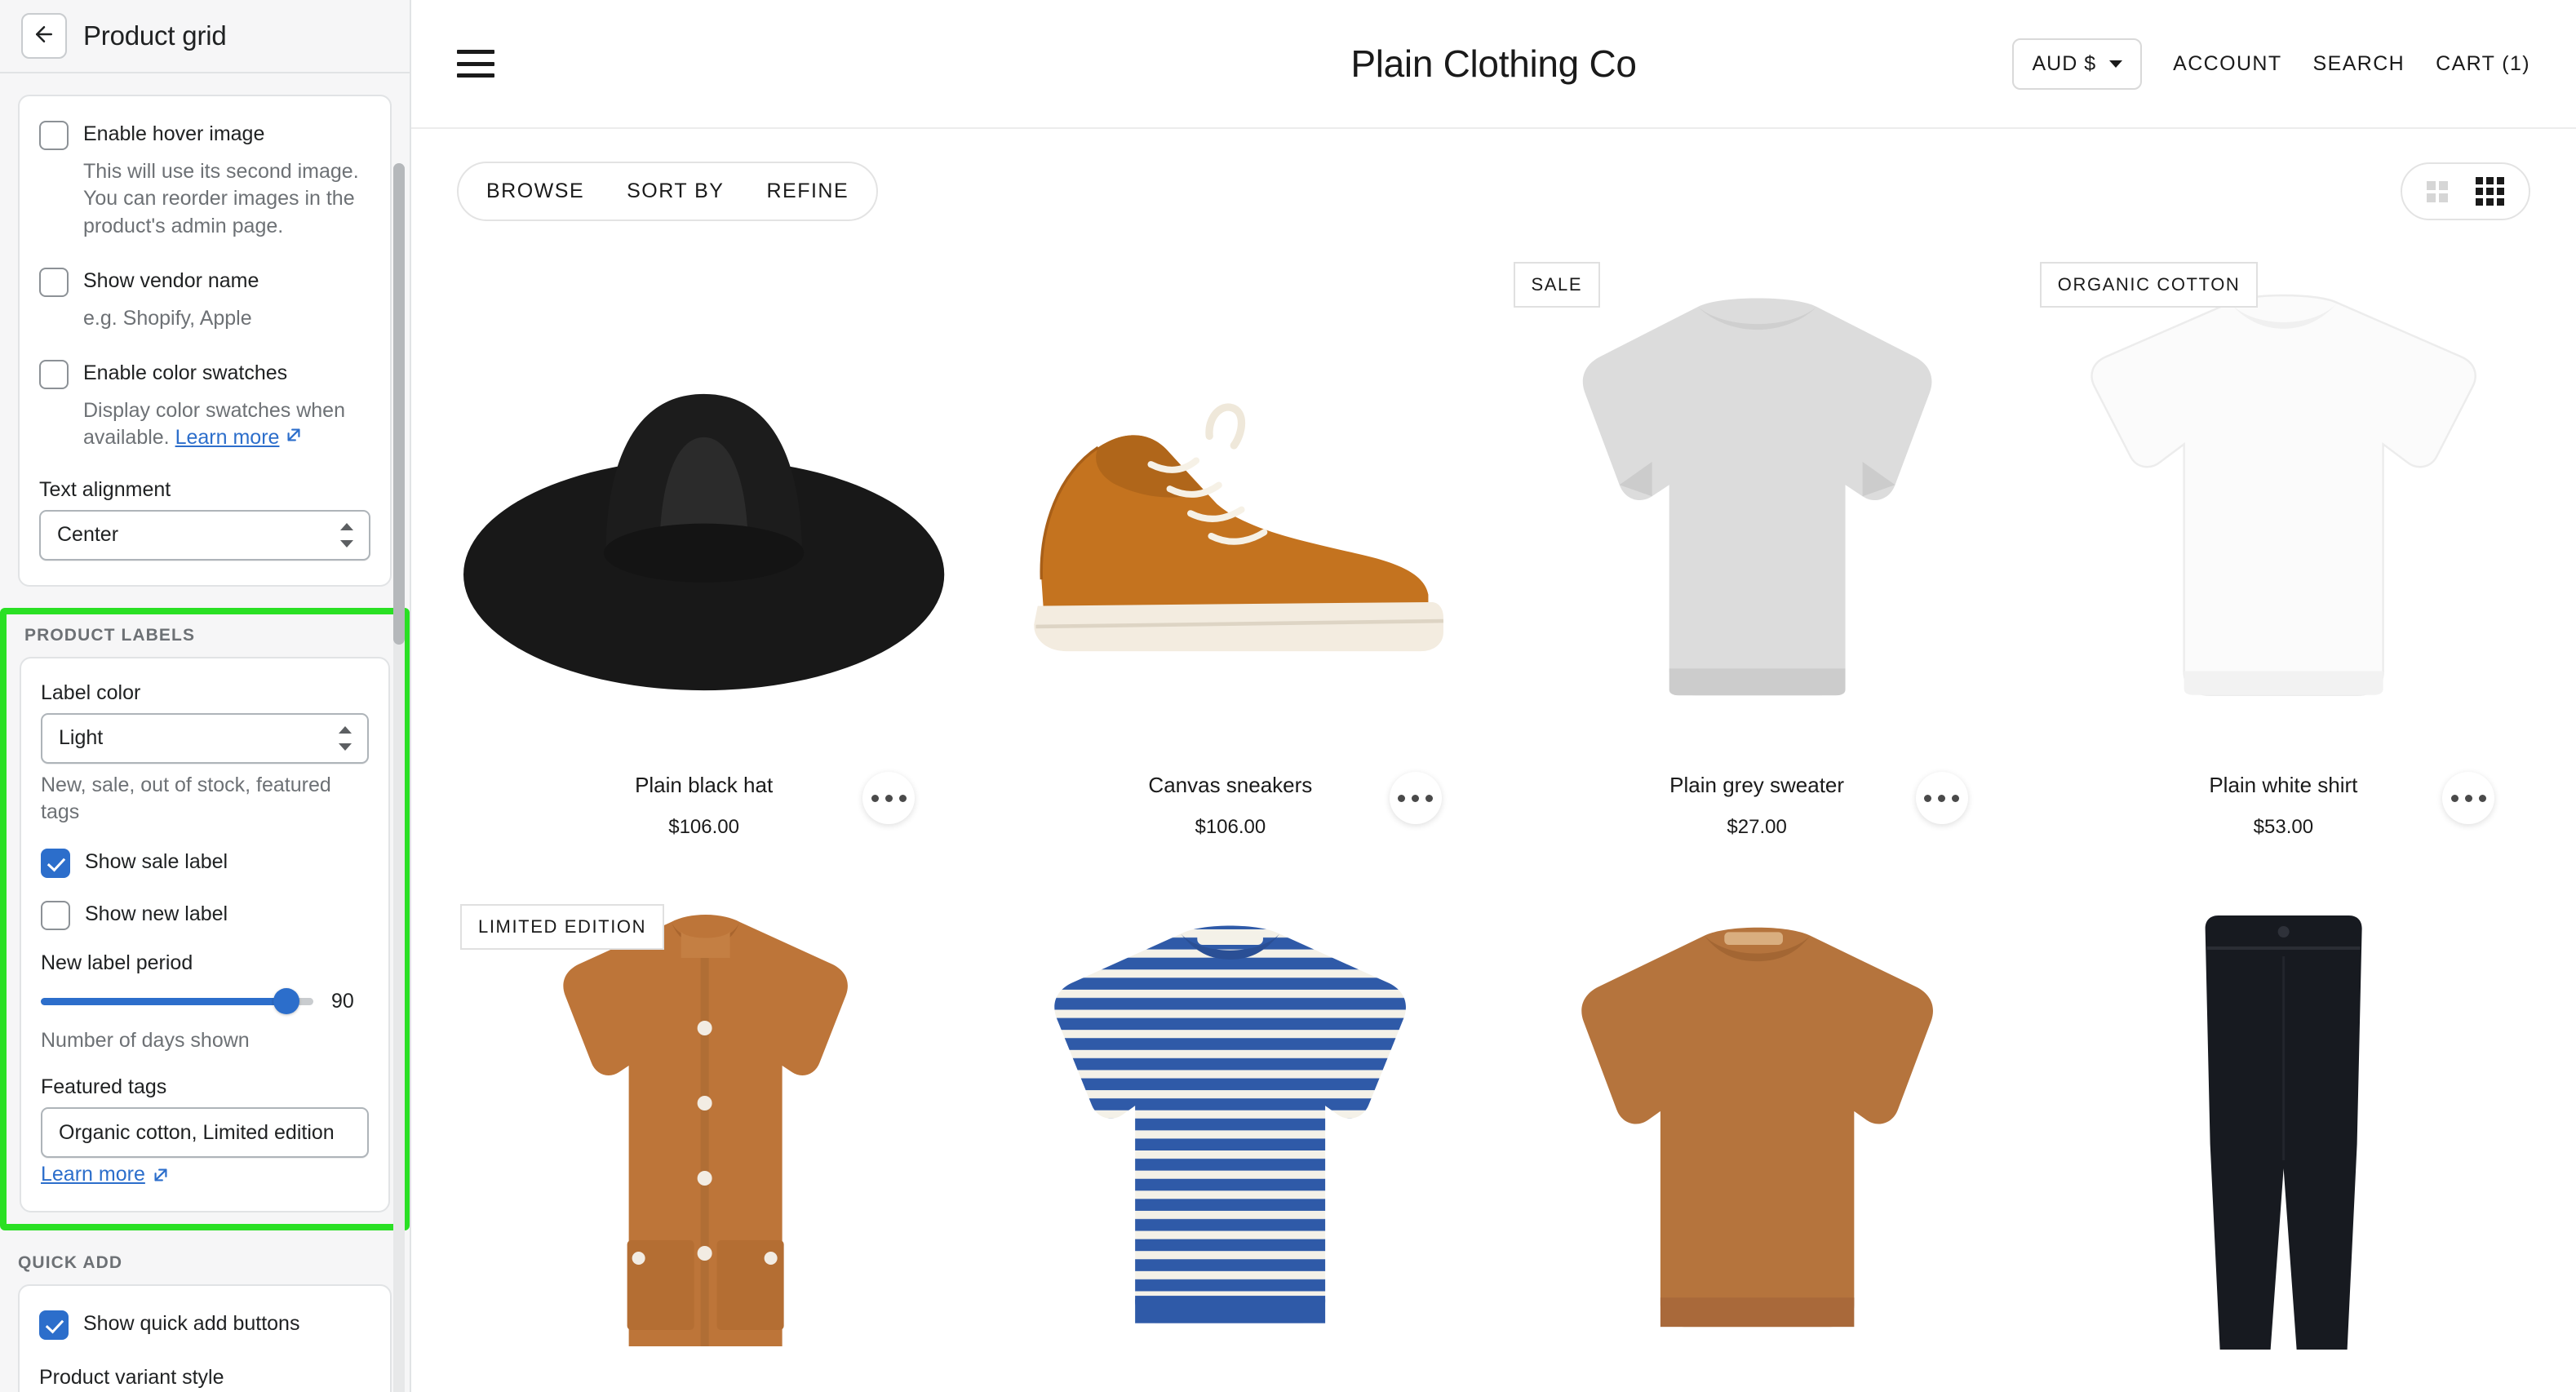 Image resolution: width=2576 pixels, height=1392 pixels. What do you see at coordinates (55, 863) in the screenshot?
I see `show-sale-label-checkbox` at bounding box center [55, 863].